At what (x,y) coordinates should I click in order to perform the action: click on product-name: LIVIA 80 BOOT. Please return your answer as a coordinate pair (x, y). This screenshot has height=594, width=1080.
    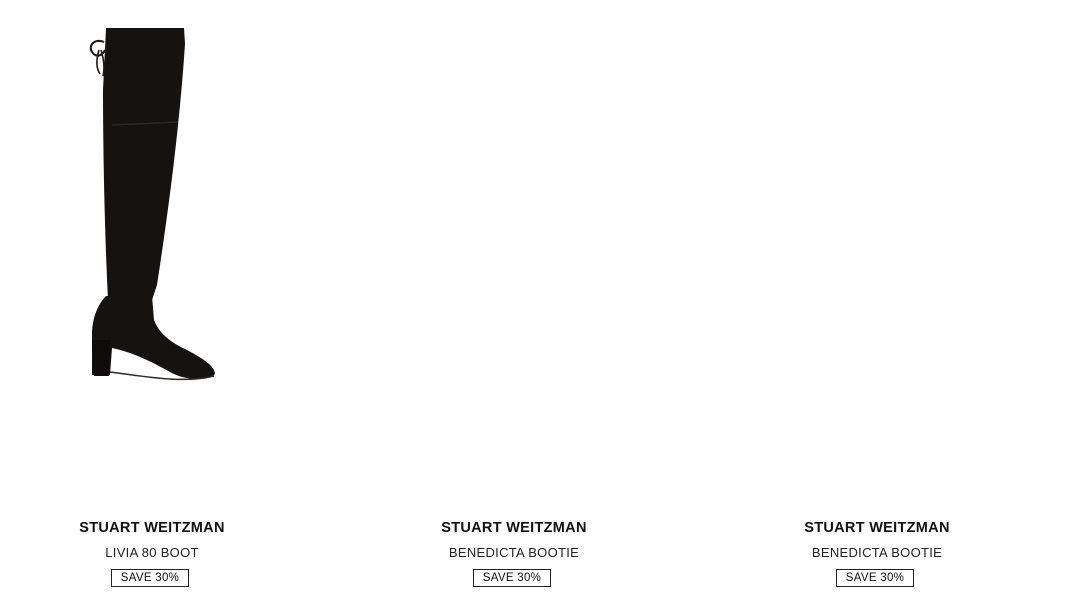
    Looking at the image, I should click on (152, 552).